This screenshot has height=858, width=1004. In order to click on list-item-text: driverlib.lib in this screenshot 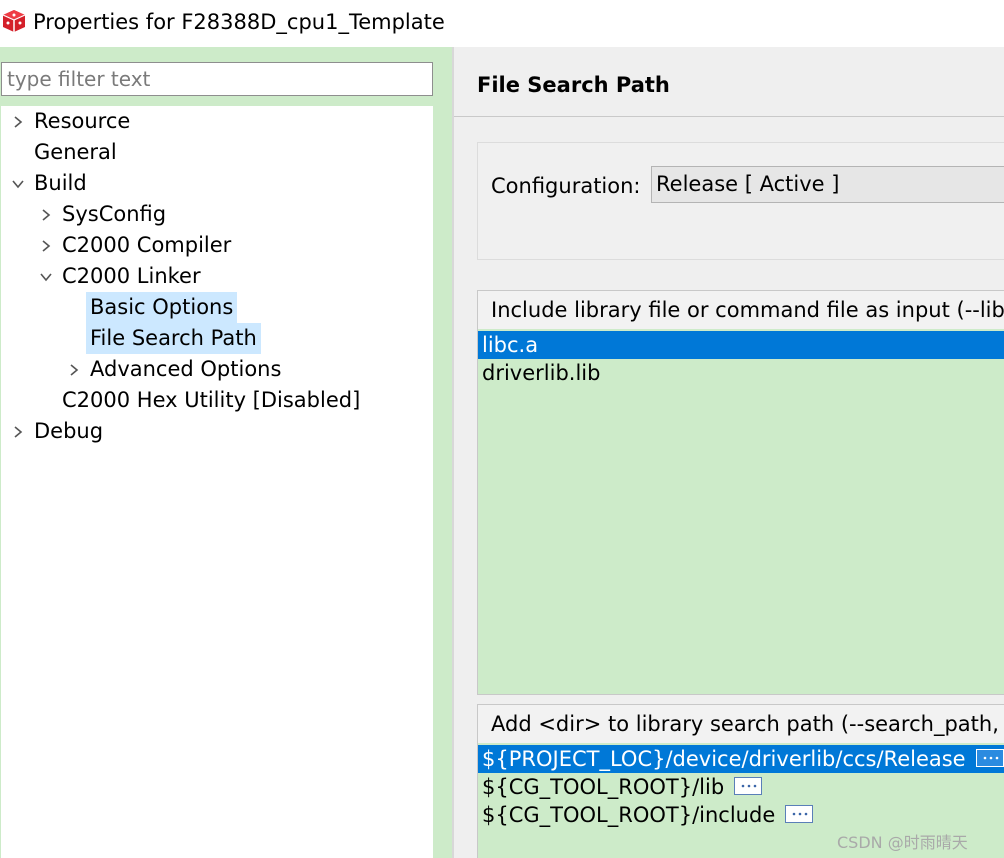, I will do `click(541, 373)`.